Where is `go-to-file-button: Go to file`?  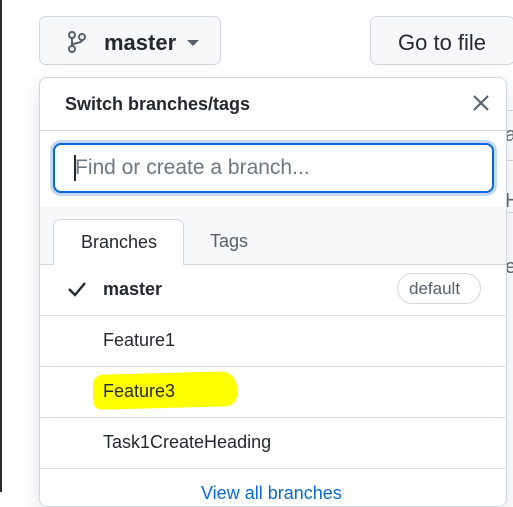 go-to-file-button: Go to file is located at coordinates (441, 40).